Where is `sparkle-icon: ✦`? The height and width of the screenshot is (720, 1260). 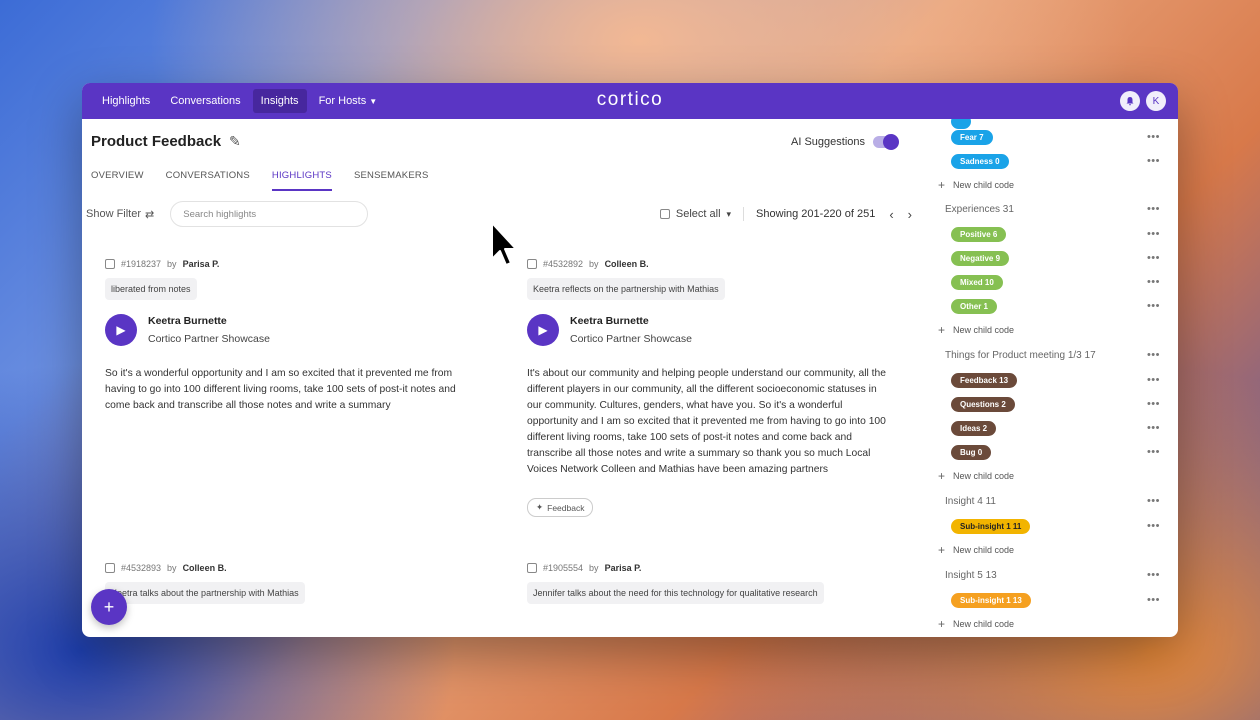
sparkle-icon: ✦ is located at coordinates (540, 507).